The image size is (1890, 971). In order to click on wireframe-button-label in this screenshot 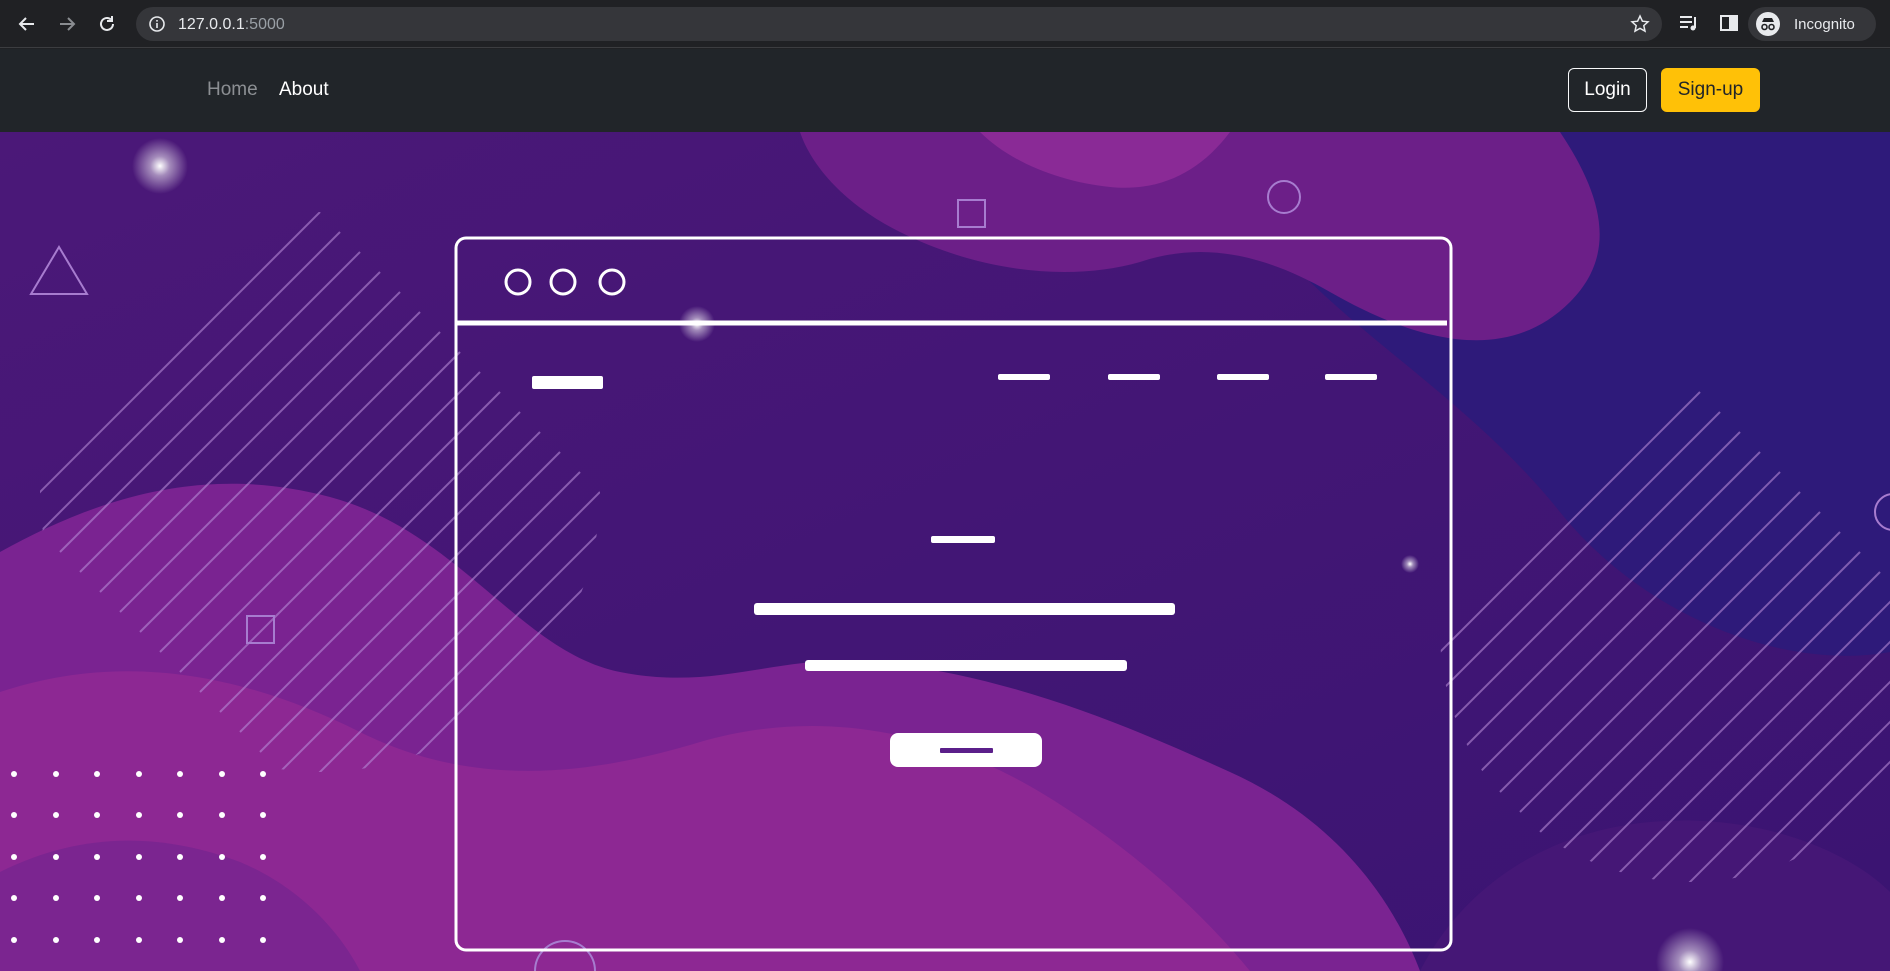, I will do `click(966, 750)`.